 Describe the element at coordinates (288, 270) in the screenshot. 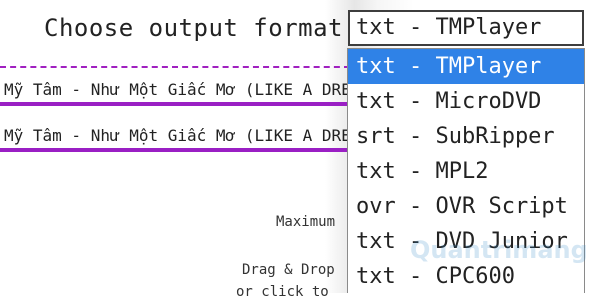

I see `drag-drop-label: Drag & Drop` at that location.